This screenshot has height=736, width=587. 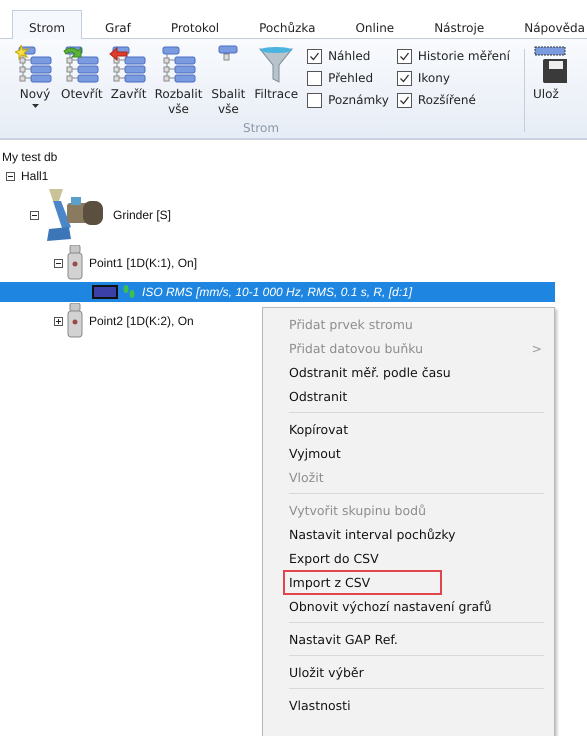 I want to click on menu-item: Import z CSV, so click(x=408, y=582).